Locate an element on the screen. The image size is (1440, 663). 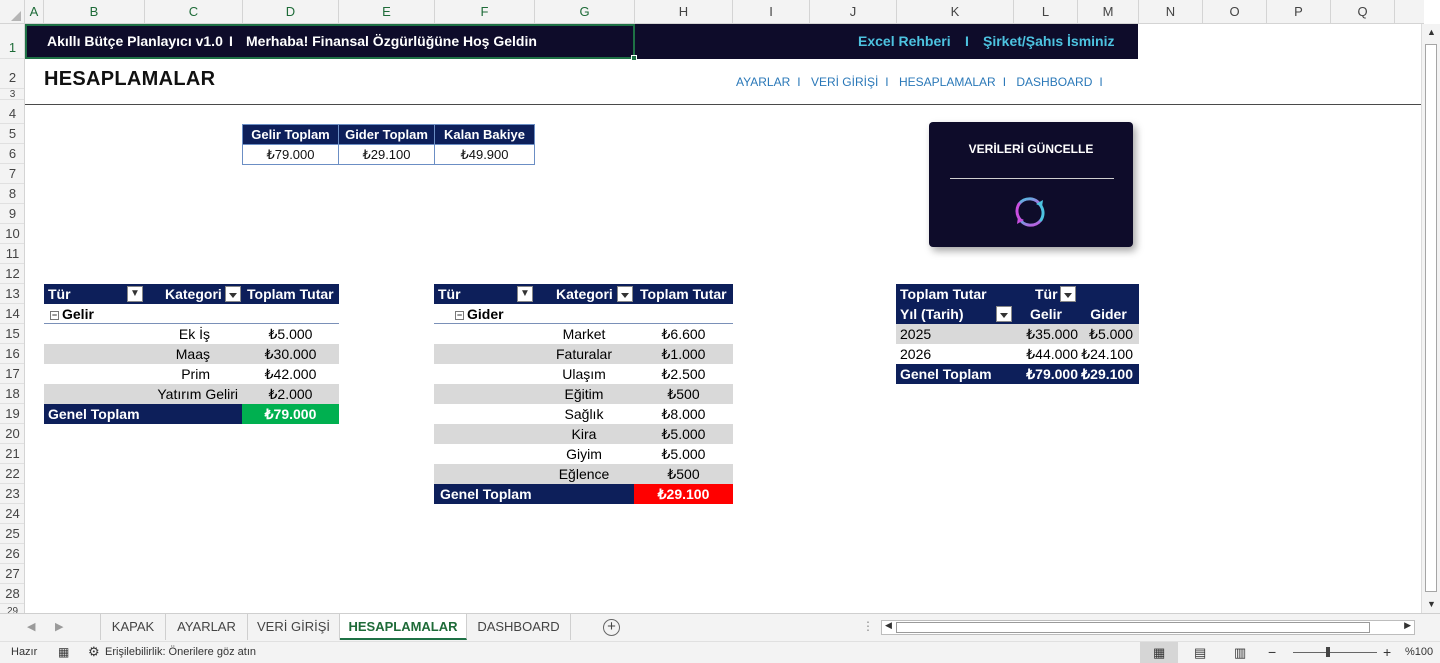
column-header-h: H is located at coordinates (684, 12).